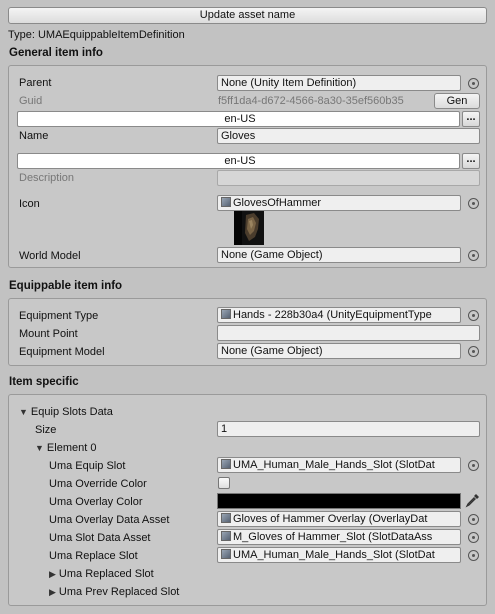 The width and height of the screenshot is (495, 614). What do you see at coordinates (277, 203) in the screenshot?
I see `icon-field-value: GlovesOfHammer` at bounding box center [277, 203].